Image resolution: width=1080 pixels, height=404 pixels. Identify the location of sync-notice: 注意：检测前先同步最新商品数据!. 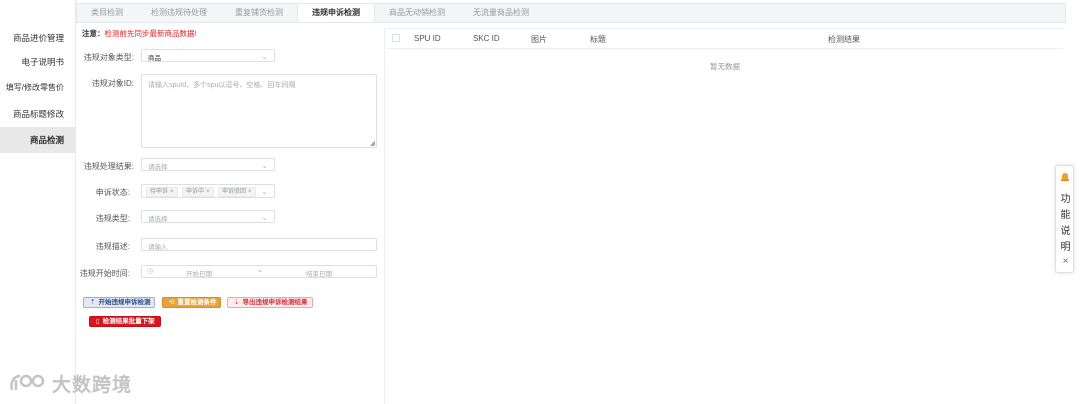
(139, 33).